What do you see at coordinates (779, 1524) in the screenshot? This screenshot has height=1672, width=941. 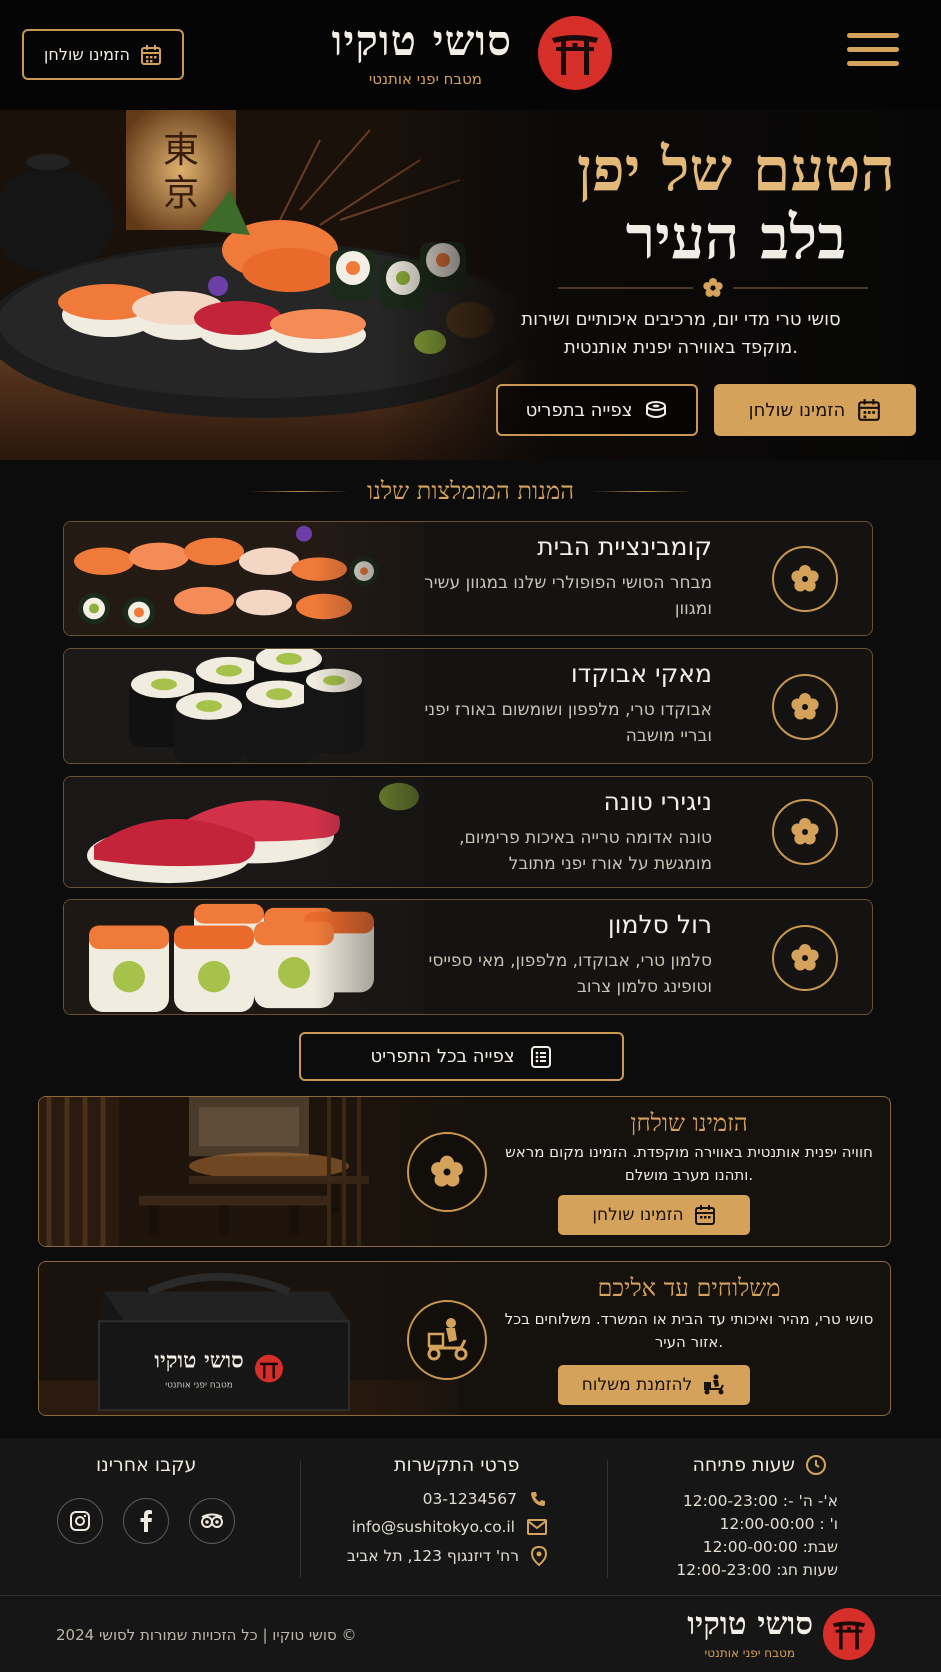 I see `hours-row: ו' : 12:00-00:00` at bounding box center [779, 1524].